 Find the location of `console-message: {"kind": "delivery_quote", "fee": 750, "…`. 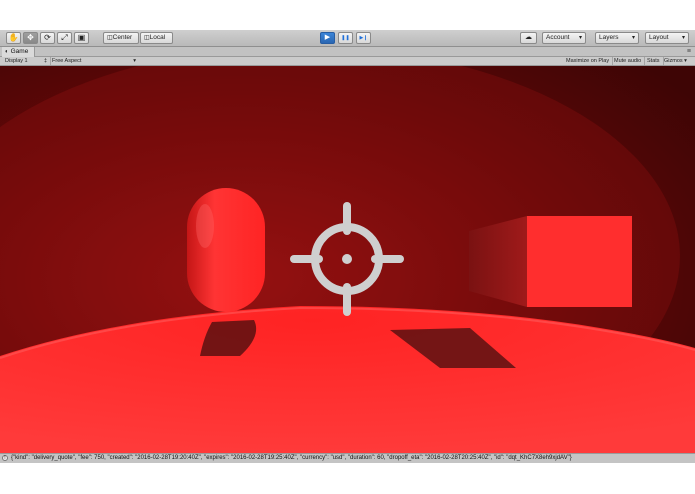

console-message: {"kind": "delivery_quote", "fee": 750, "… is located at coordinates (291, 458).